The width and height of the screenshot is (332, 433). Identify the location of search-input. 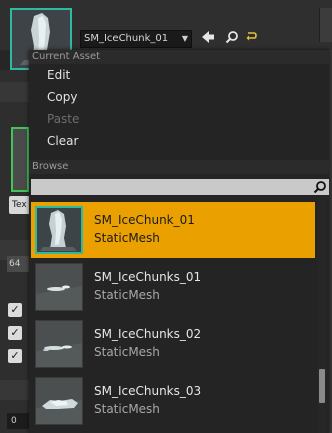
(173, 187).